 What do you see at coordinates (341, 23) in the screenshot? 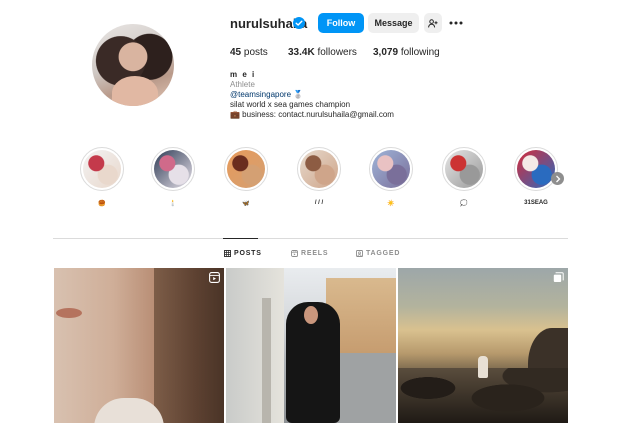
I see `follow-button: Follow` at bounding box center [341, 23].